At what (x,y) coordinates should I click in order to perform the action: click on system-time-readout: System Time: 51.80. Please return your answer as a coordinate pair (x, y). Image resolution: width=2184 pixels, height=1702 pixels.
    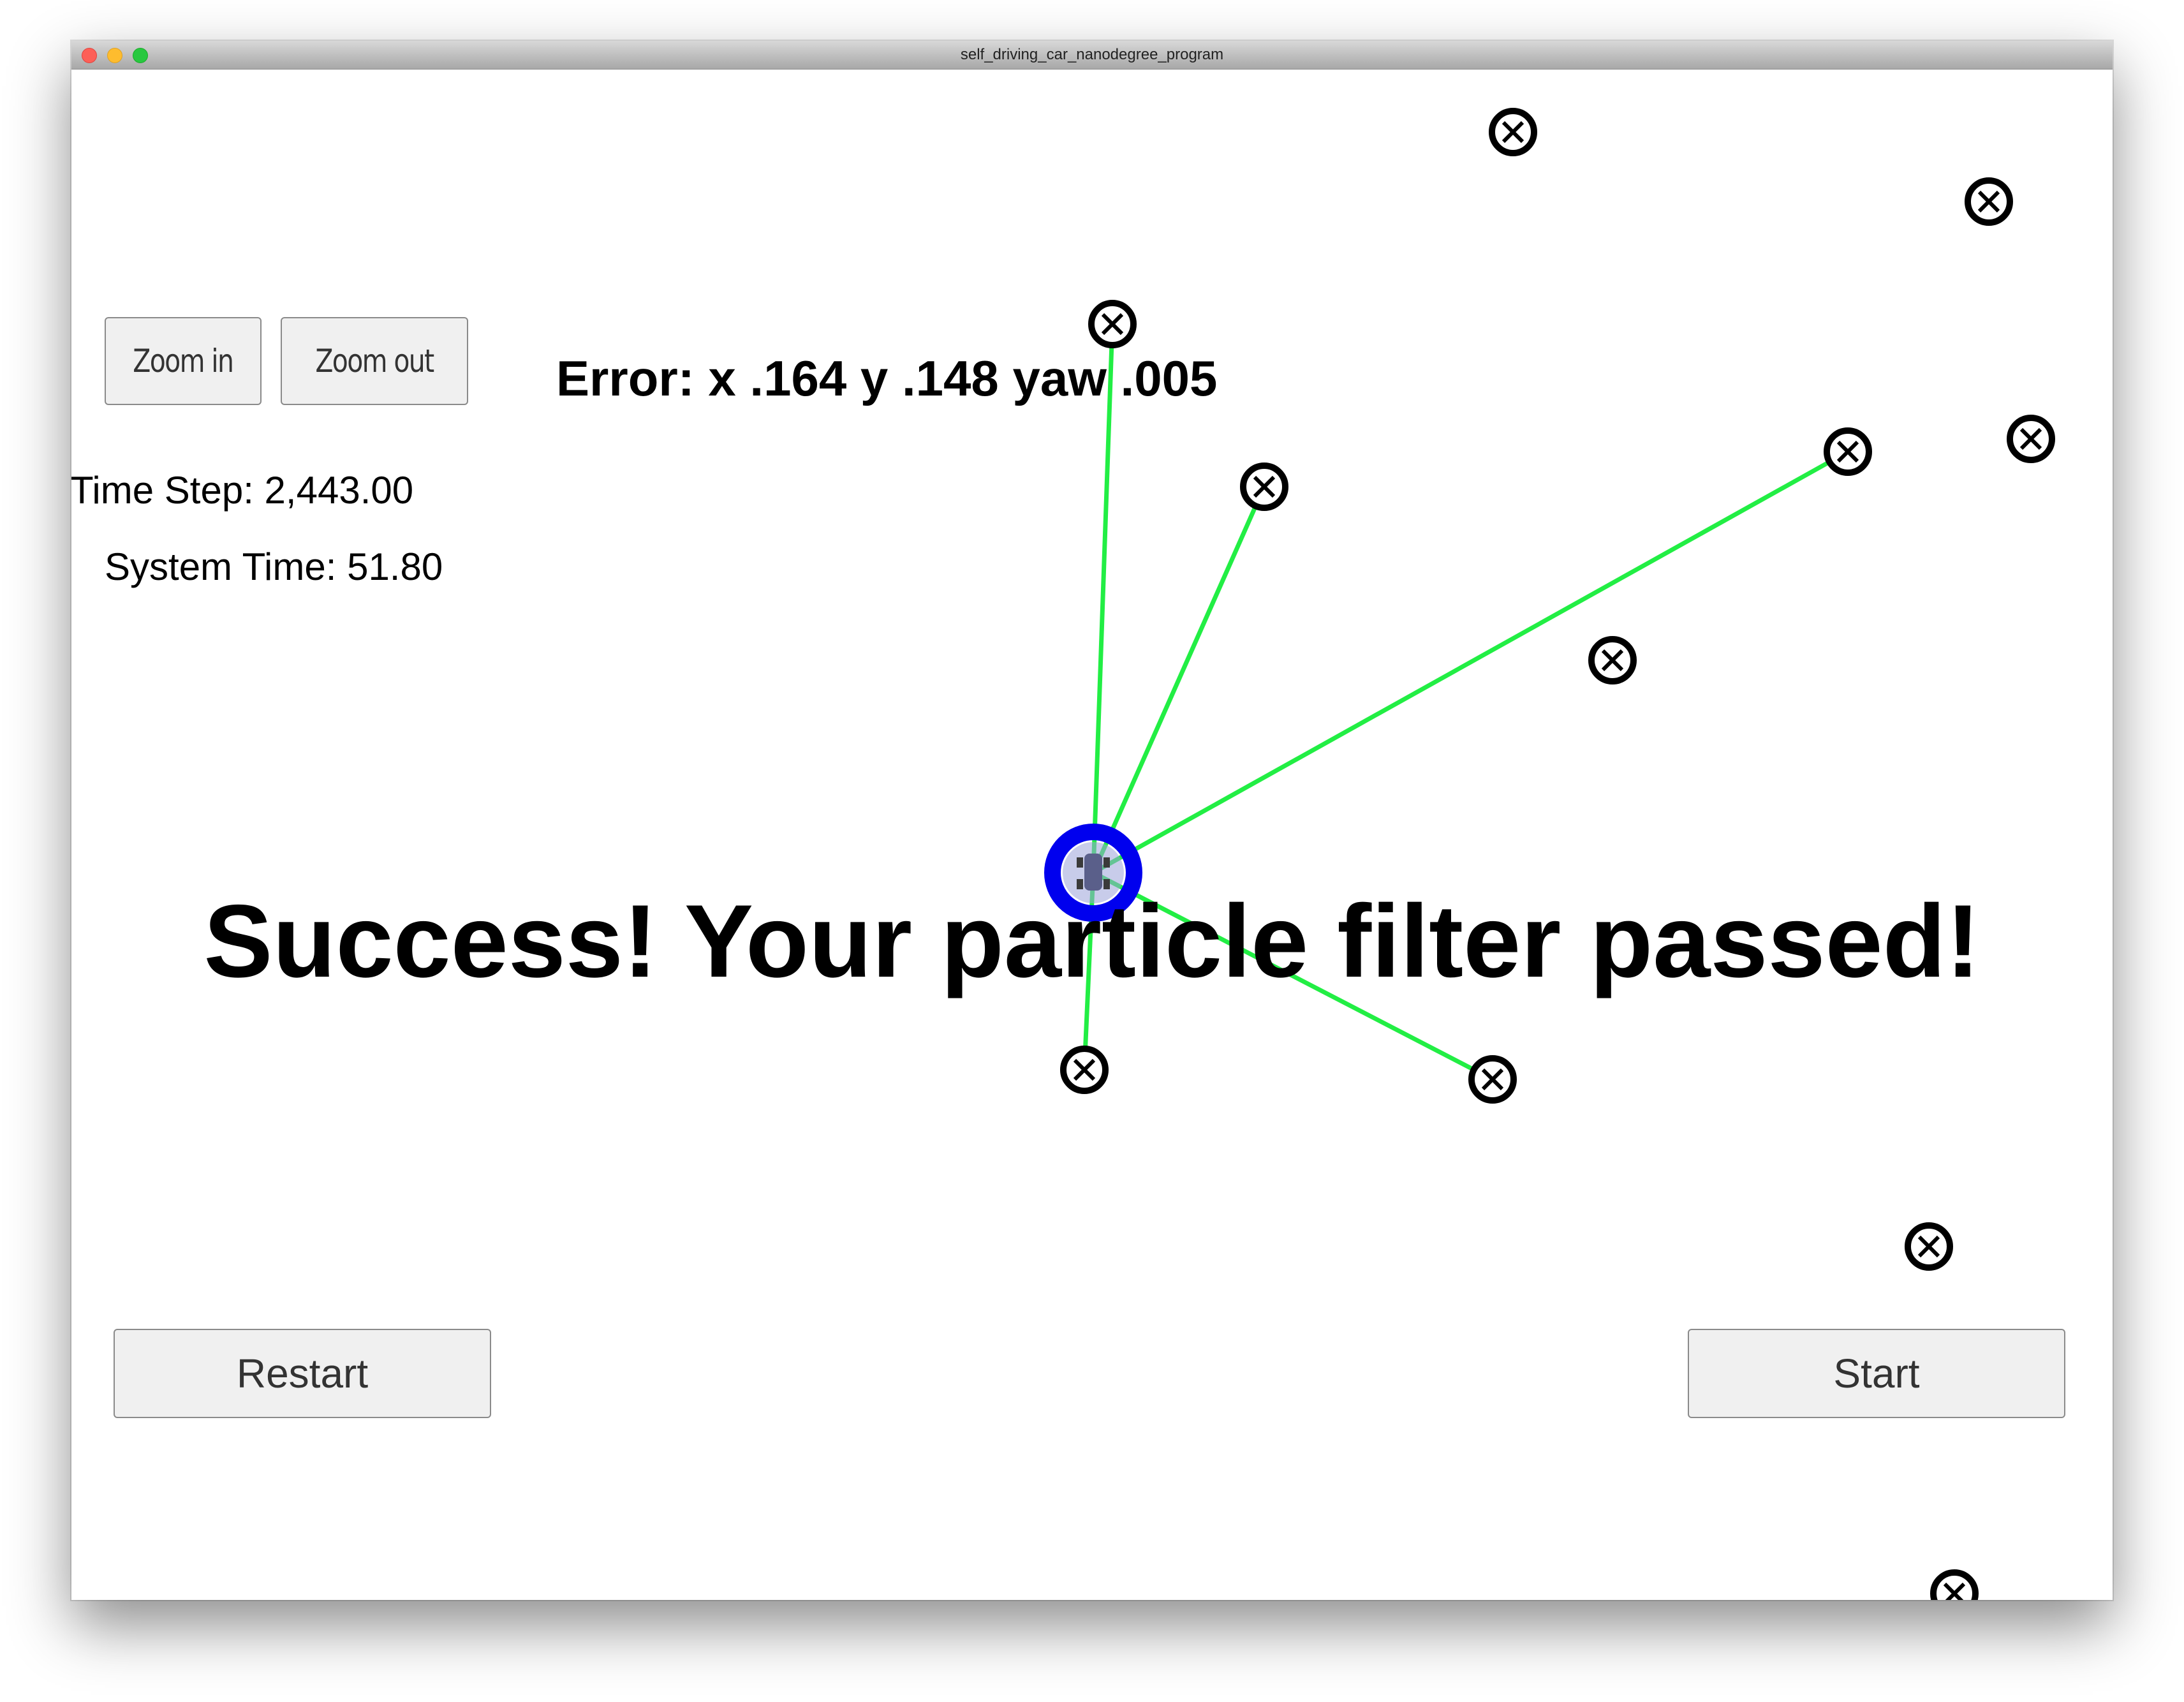
    Looking at the image, I should click on (274, 566).